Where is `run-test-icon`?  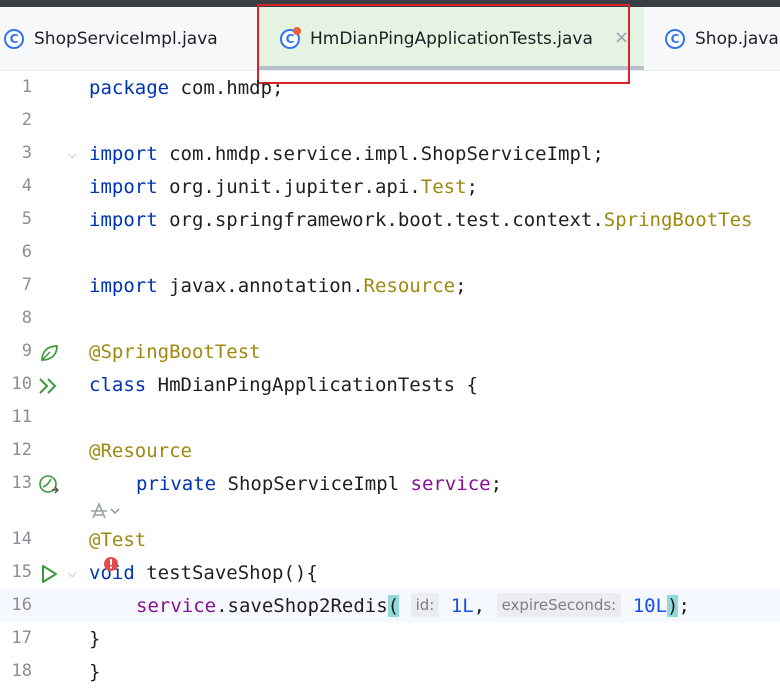 run-test-icon is located at coordinates (49, 574).